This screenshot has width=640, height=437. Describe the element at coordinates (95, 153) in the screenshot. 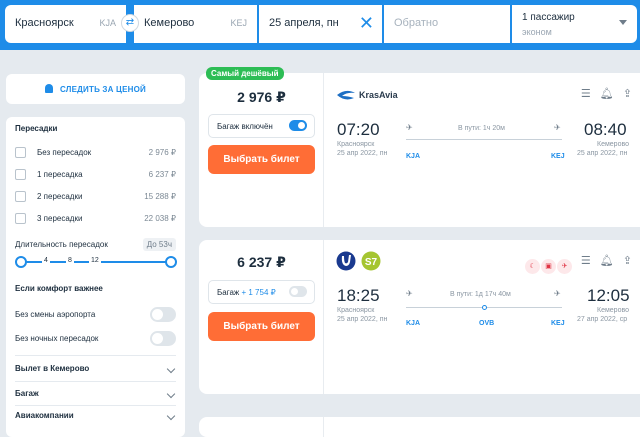

I see `transfer-option: Без пересадок 2 976 ₽` at that location.